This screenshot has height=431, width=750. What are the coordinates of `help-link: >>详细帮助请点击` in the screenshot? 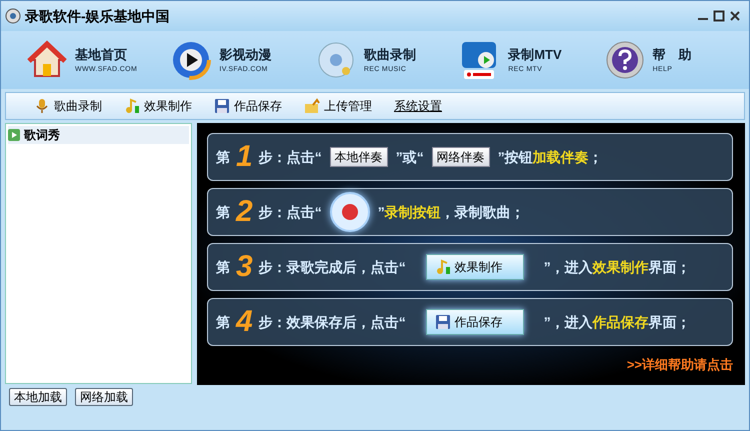 It's located at (679, 364).